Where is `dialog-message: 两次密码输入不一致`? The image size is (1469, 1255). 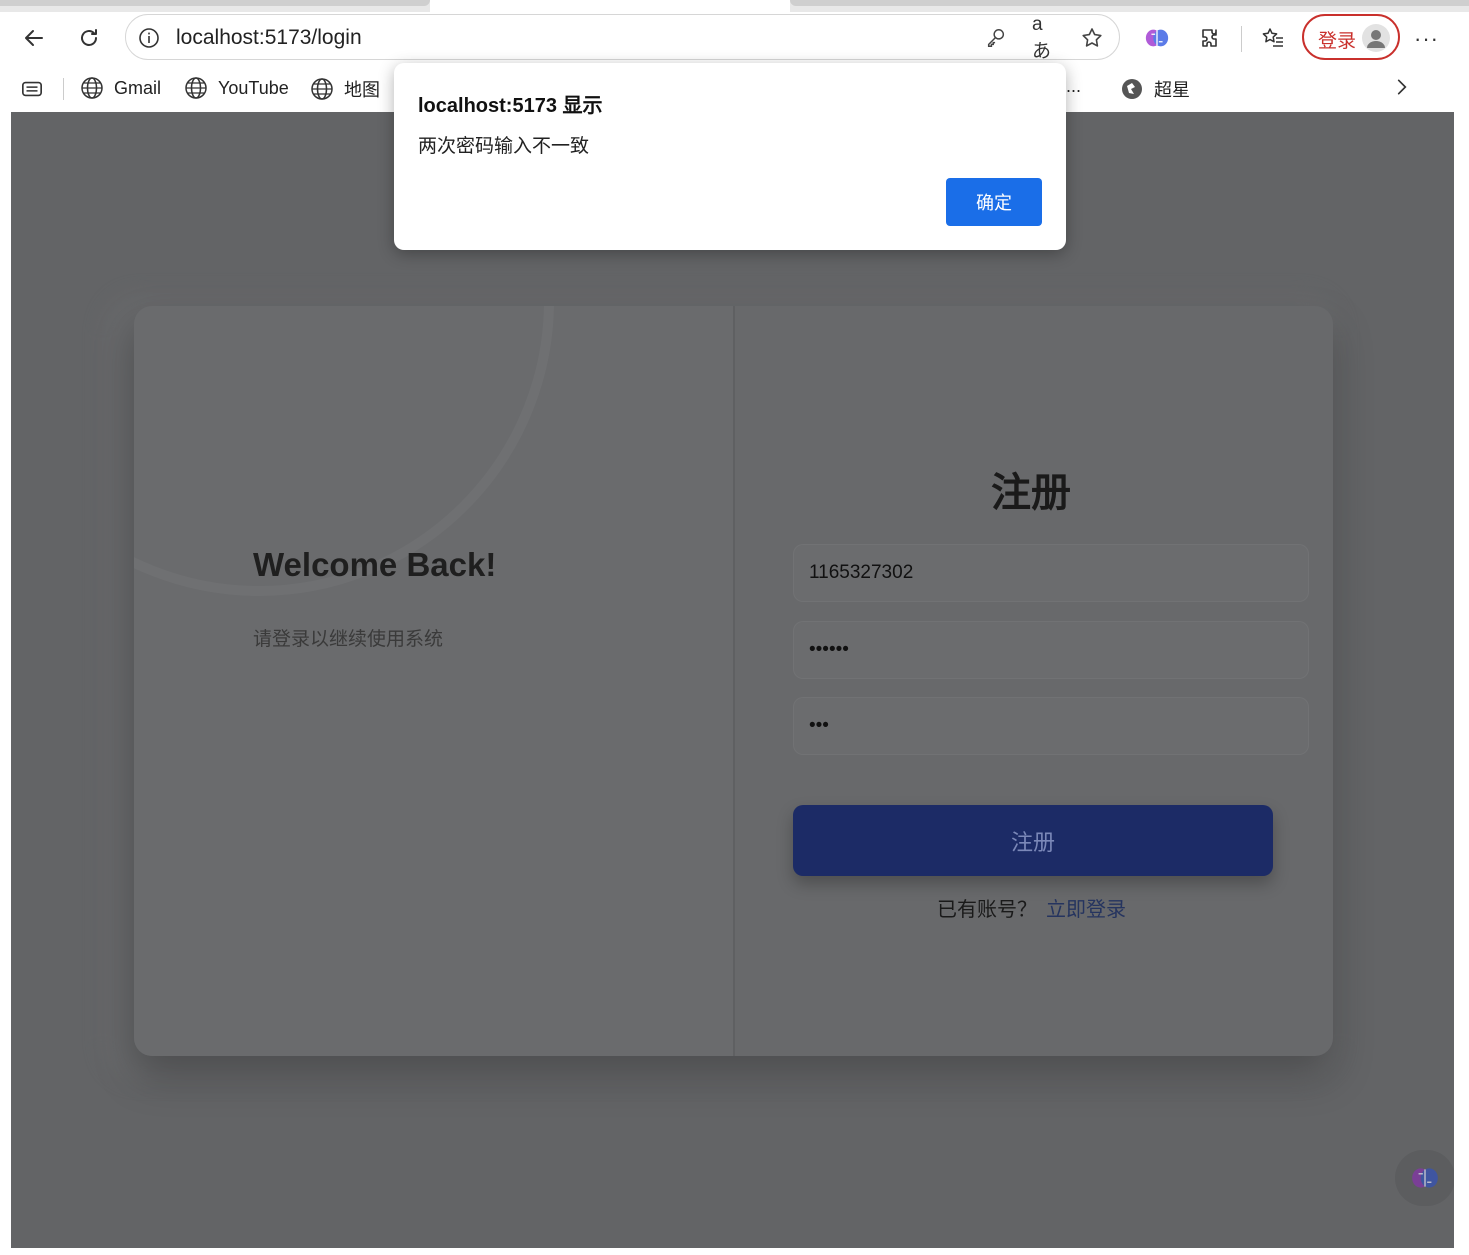
dialog-message: 两次密码输入不一致 is located at coordinates (504, 146).